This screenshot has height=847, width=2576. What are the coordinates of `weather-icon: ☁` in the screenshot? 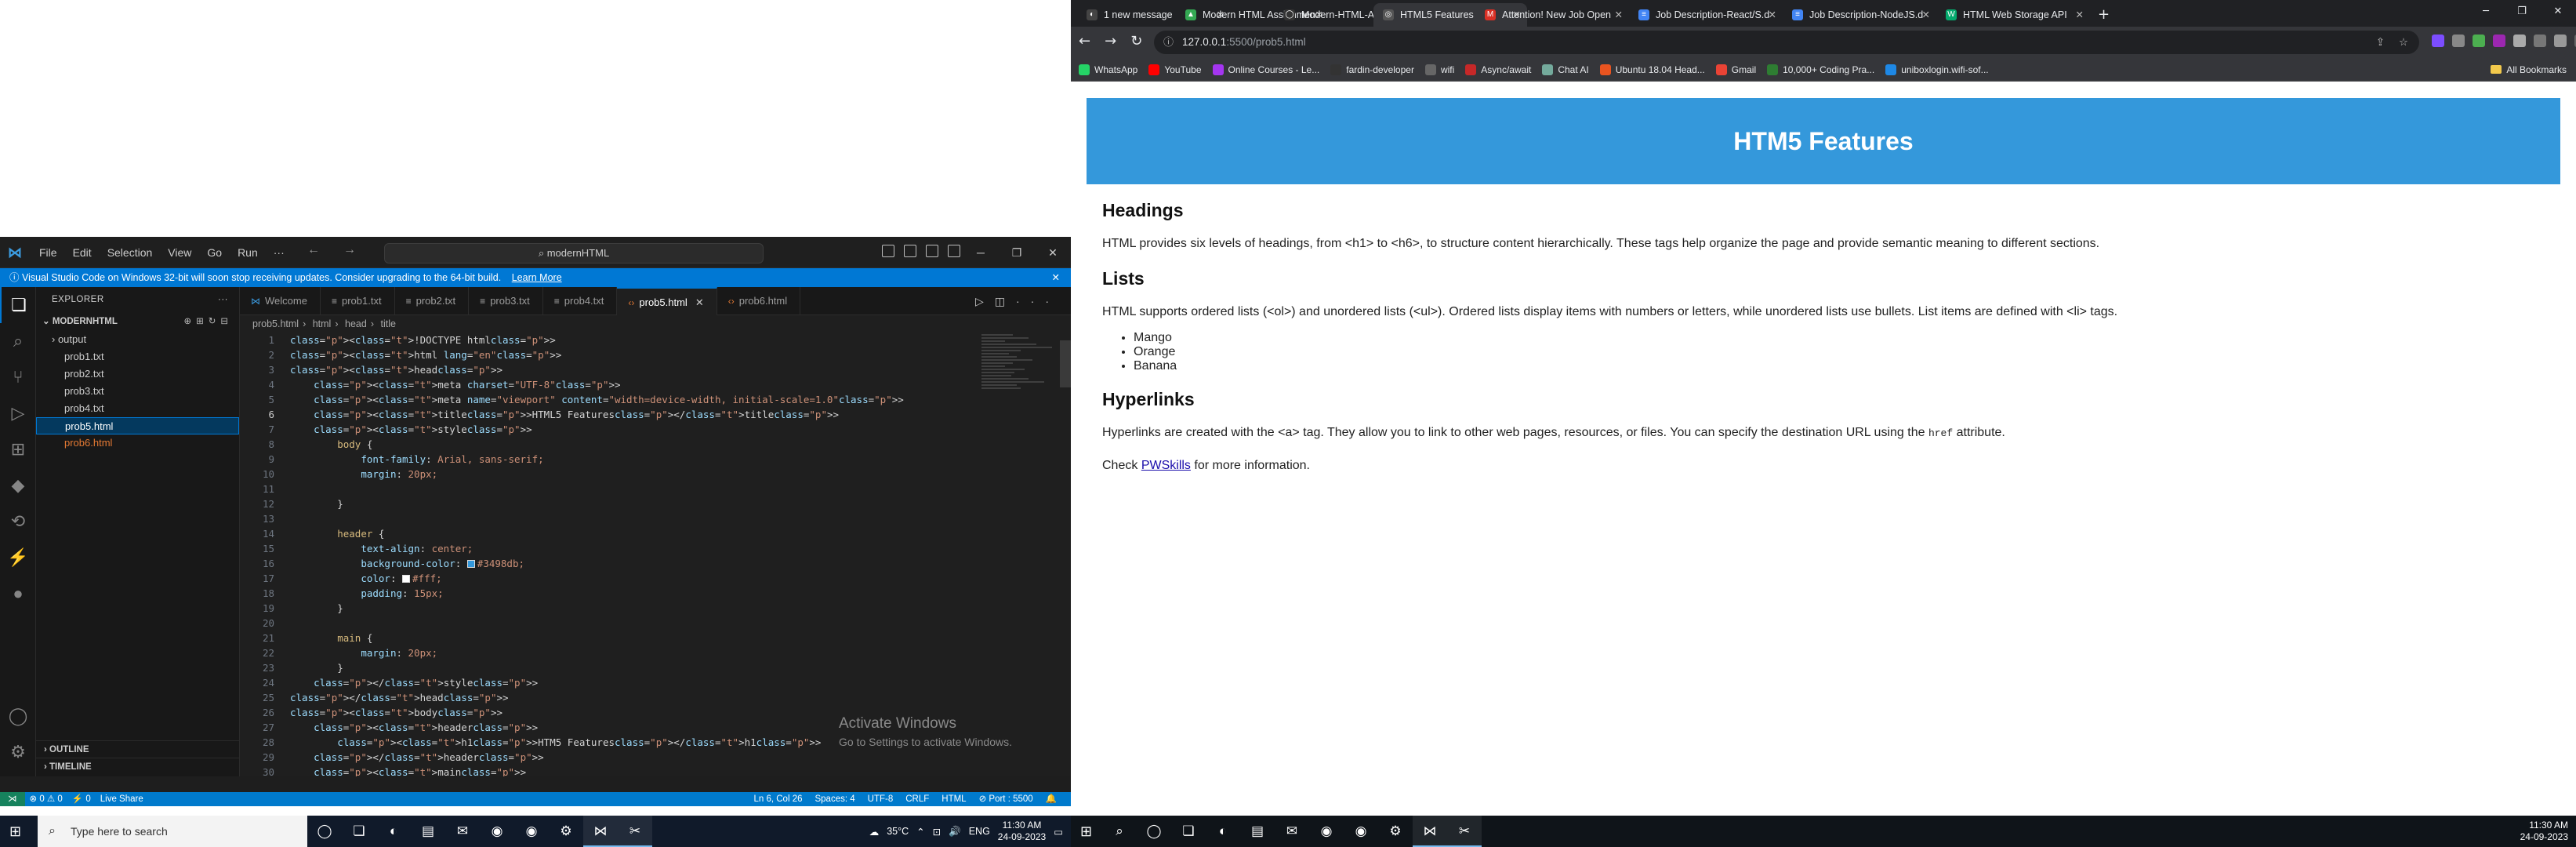 It's located at (875, 832).